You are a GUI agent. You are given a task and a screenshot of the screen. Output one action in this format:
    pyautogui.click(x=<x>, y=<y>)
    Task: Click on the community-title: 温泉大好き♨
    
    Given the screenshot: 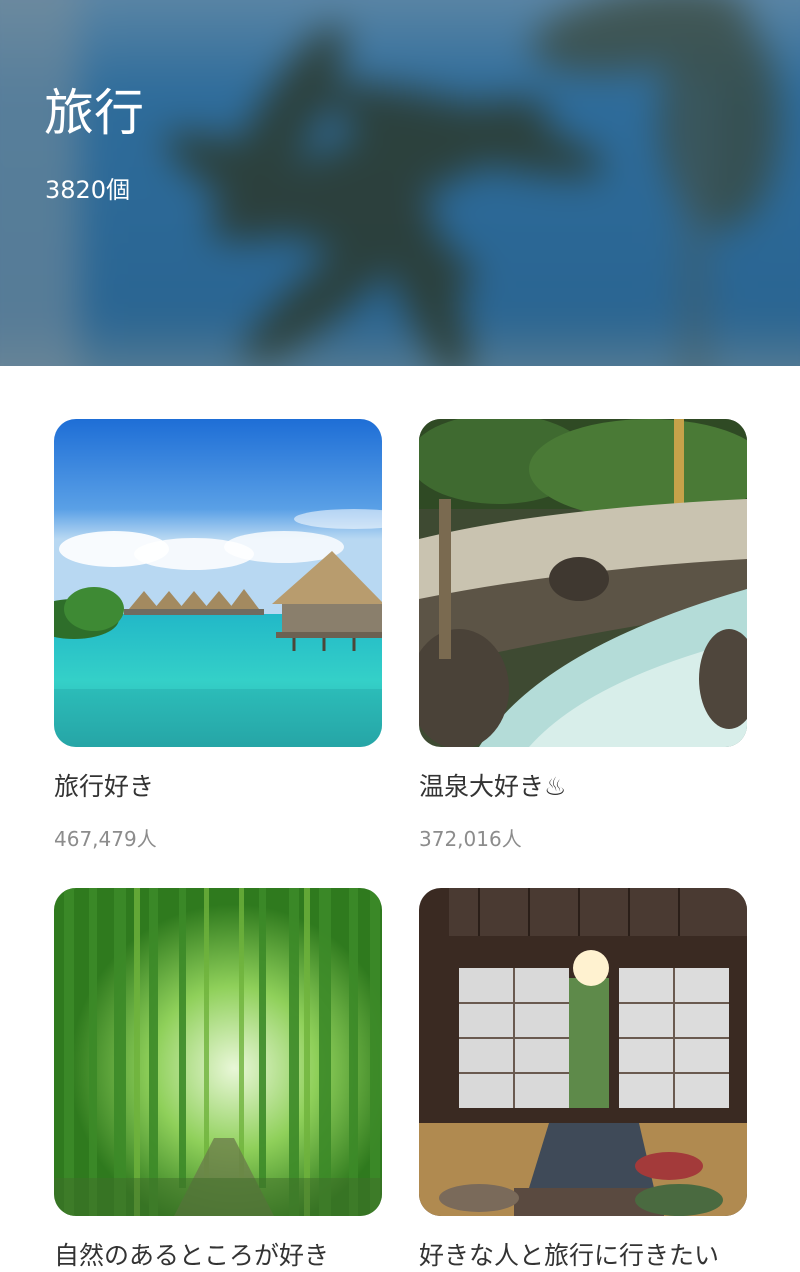 What is the action you would take?
    pyautogui.click(x=493, y=786)
    